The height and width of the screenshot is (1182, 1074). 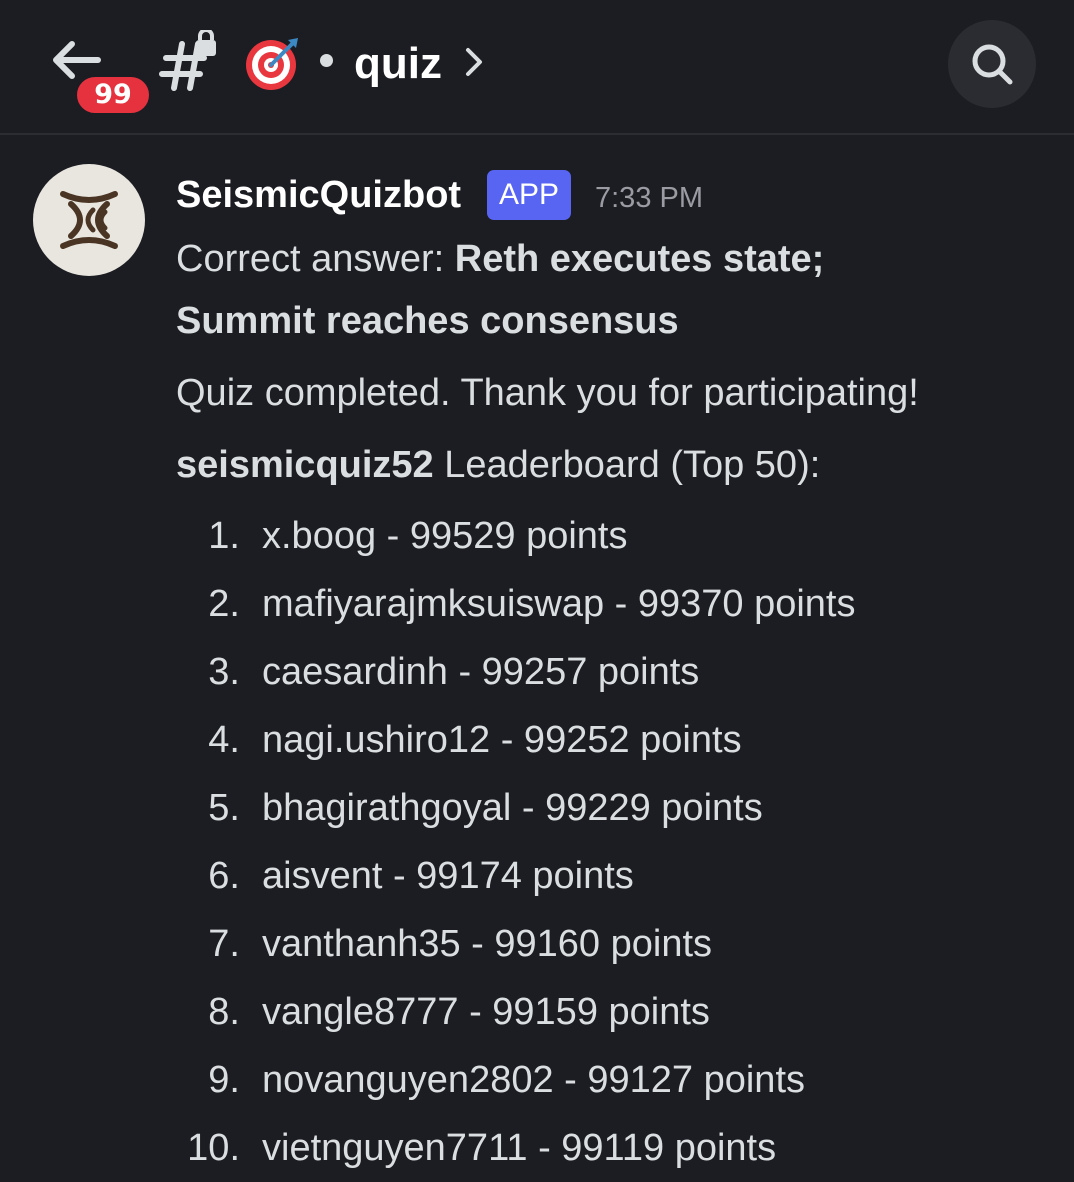 What do you see at coordinates (224, 1012) in the screenshot?
I see `rank-number: 8.` at bounding box center [224, 1012].